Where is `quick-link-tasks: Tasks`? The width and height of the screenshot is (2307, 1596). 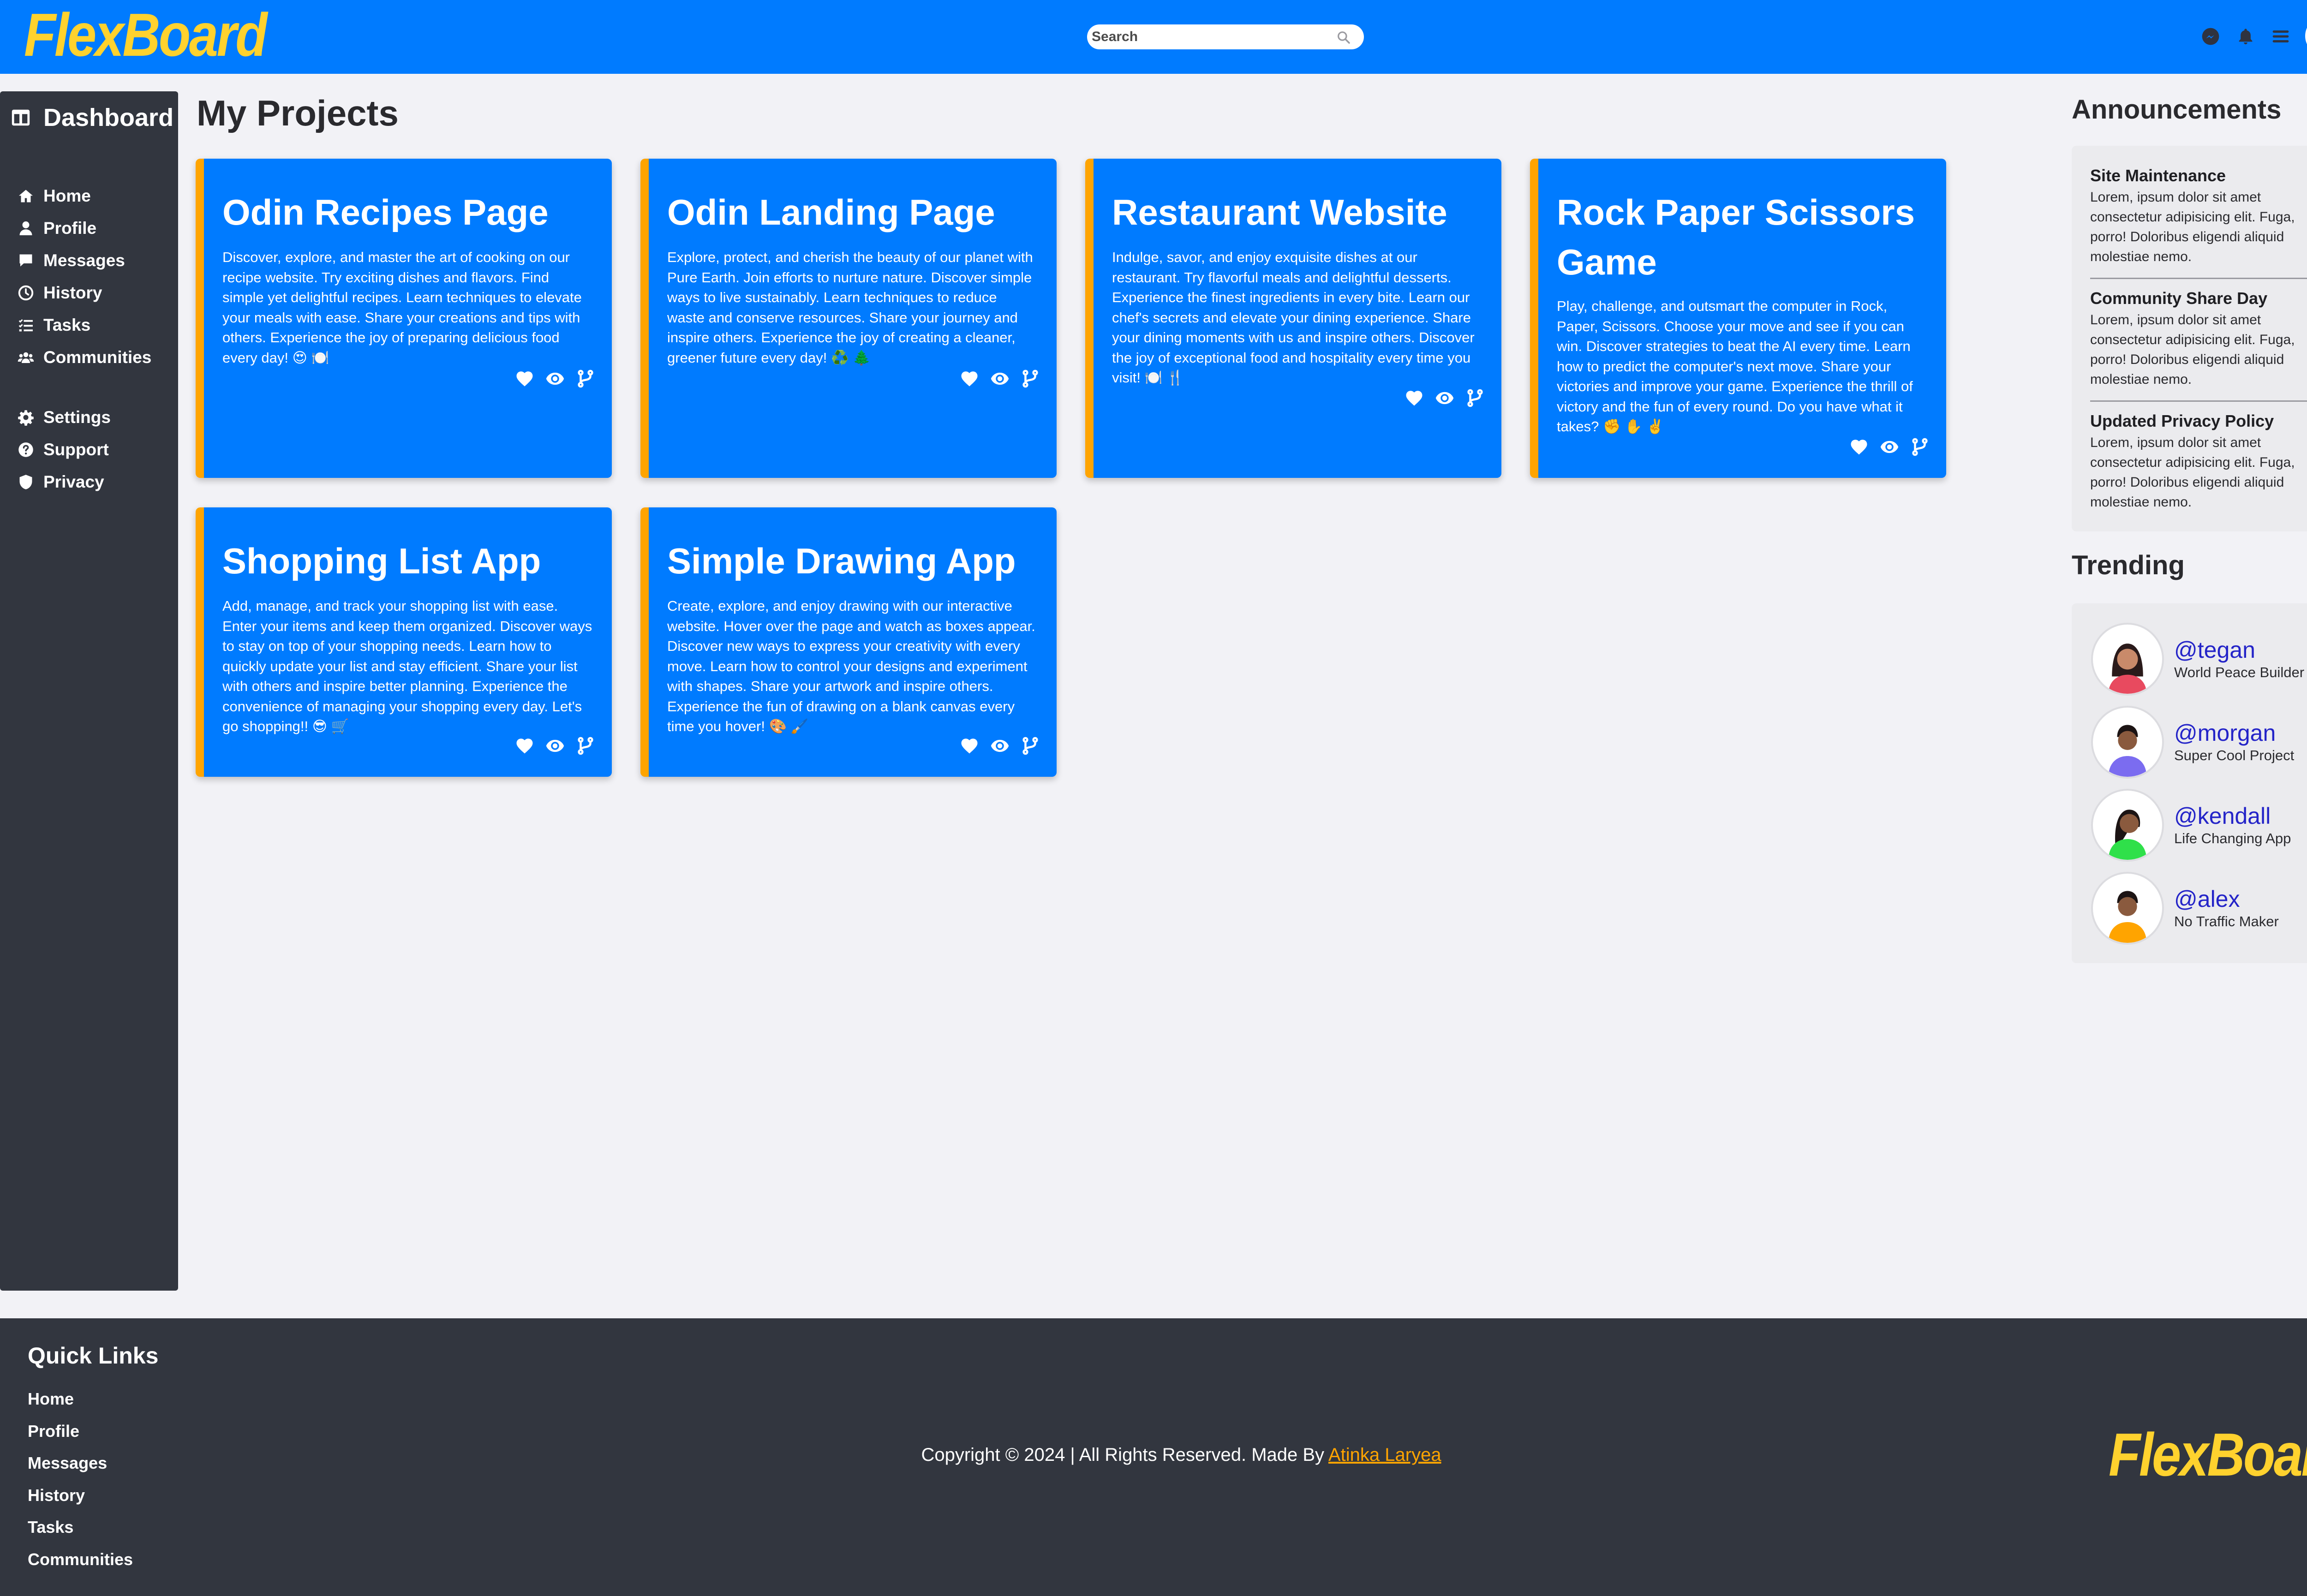 quick-link-tasks: Tasks is located at coordinates (80, 1532).